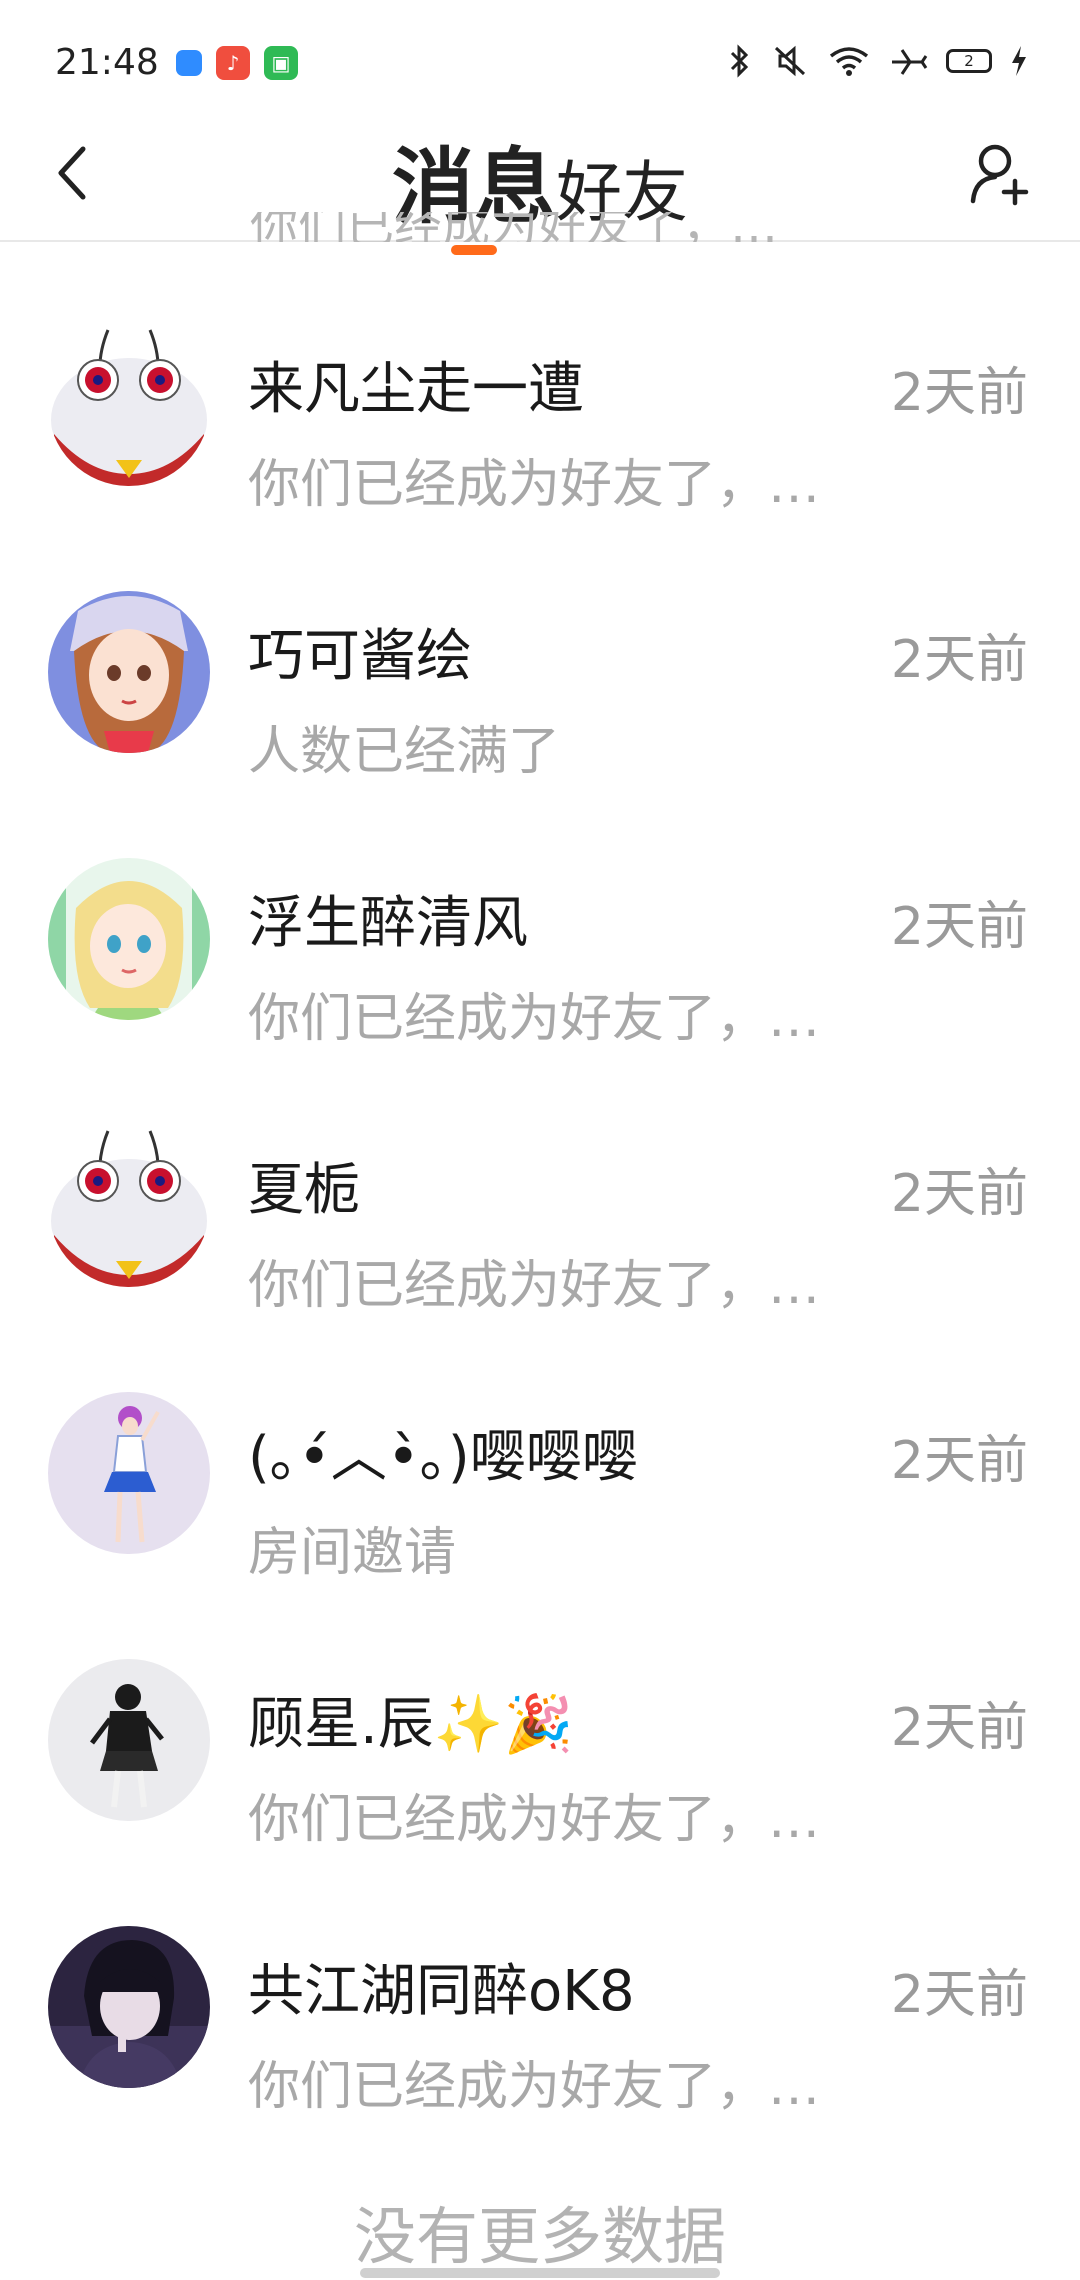 The image size is (1080, 2280). I want to click on battery-icon: 2, so click(969, 61).